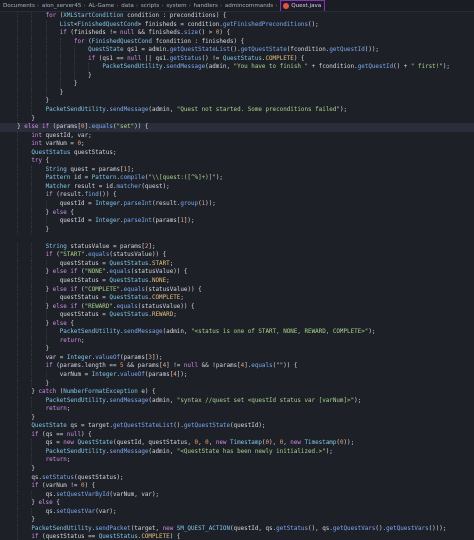 The width and height of the screenshot is (474, 540). What do you see at coordinates (237, 255) in the screenshot?
I see `code-line: if ("START".equals(statusValue)) {` at bounding box center [237, 255].